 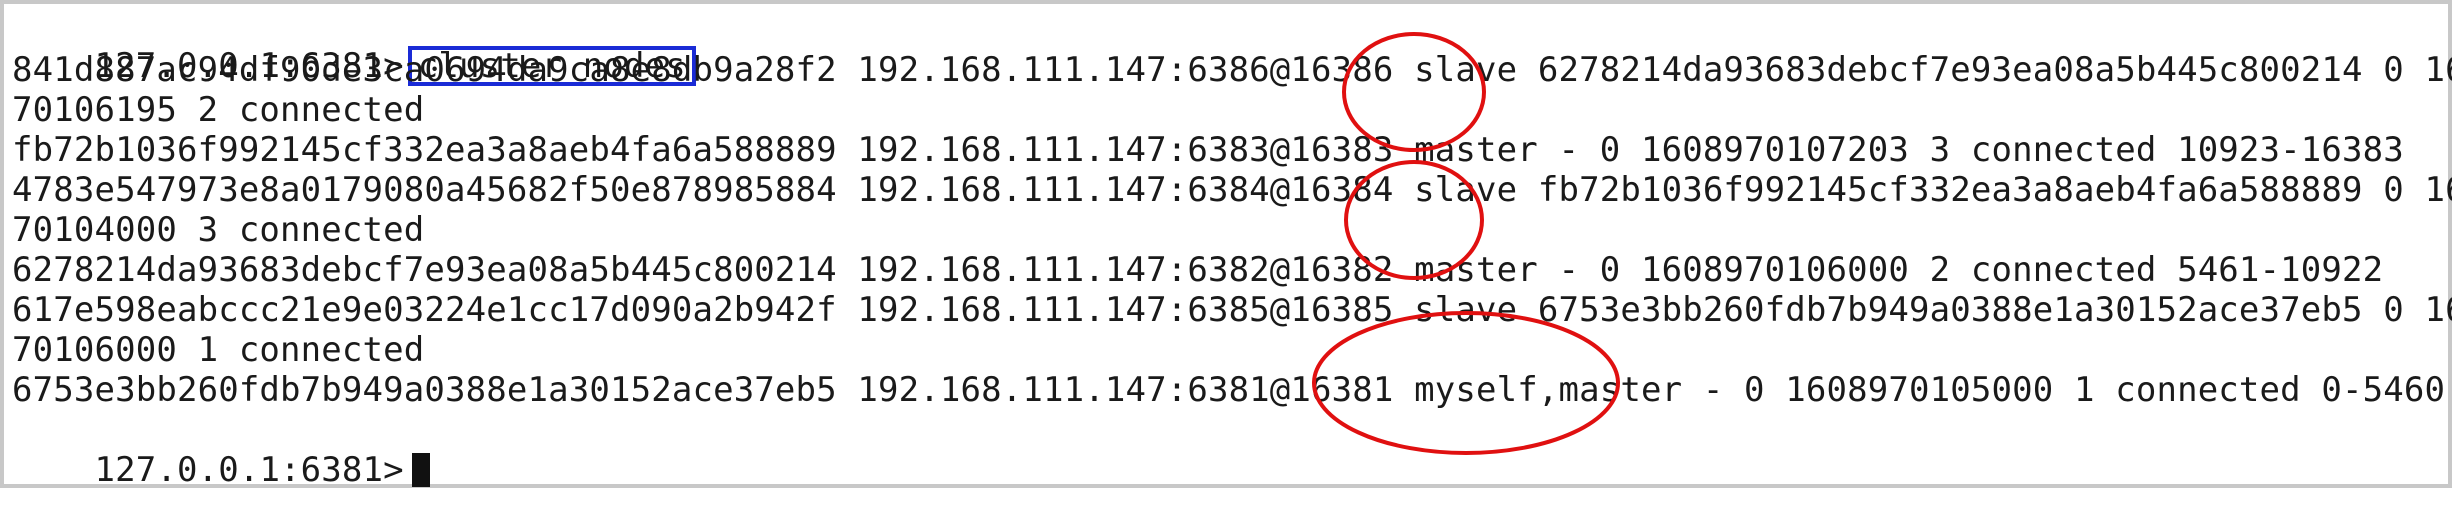 I want to click on command-line: 127.0.0.1:6381> cluster nodes, so click(x=354, y=46).